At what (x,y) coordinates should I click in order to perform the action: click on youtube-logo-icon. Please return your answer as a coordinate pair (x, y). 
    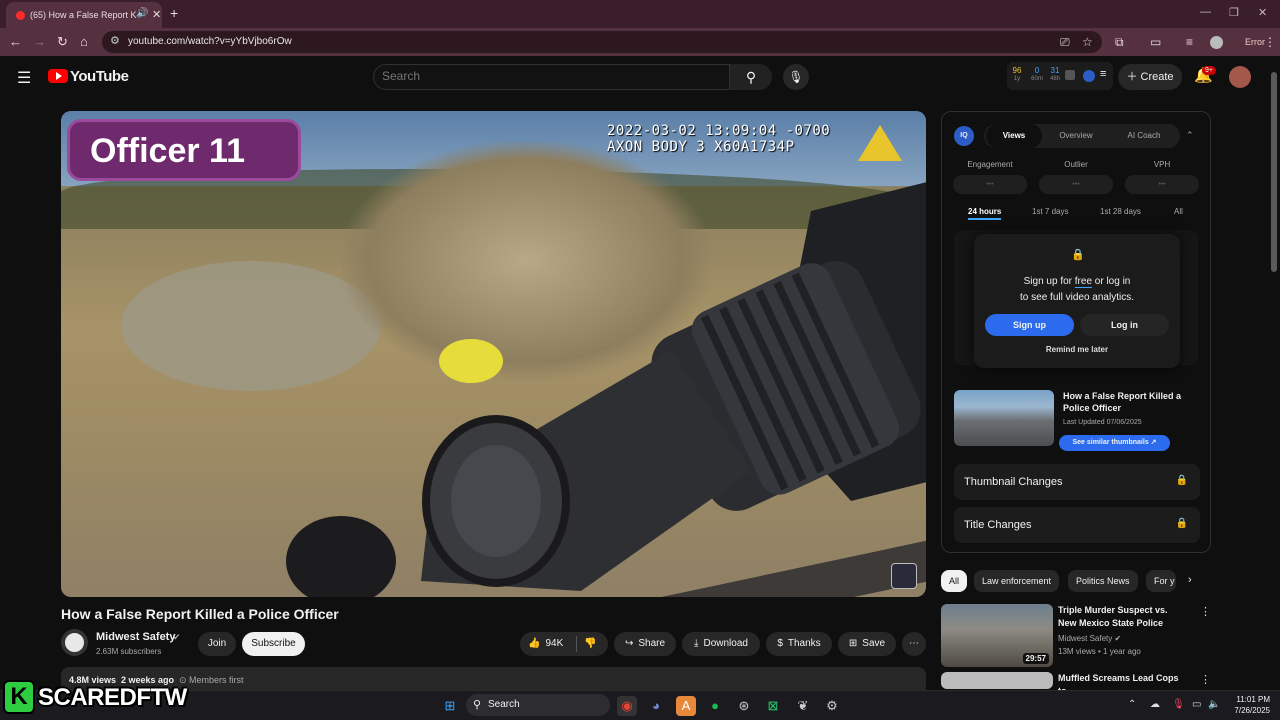
    Looking at the image, I should click on (58, 76).